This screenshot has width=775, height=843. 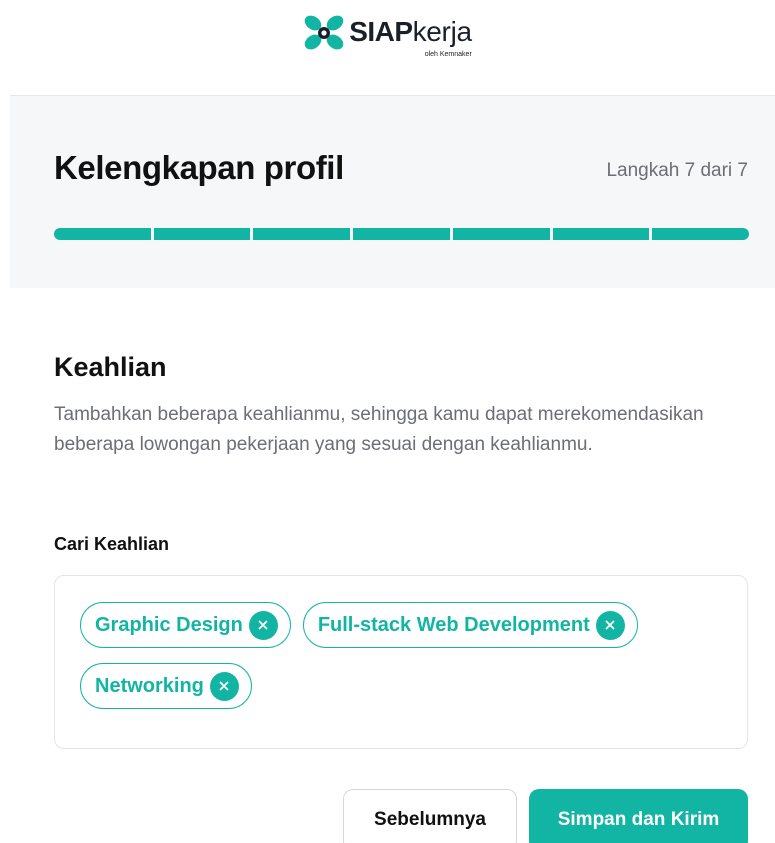 I want to click on brand-name-regular: kerja, so click(x=442, y=31).